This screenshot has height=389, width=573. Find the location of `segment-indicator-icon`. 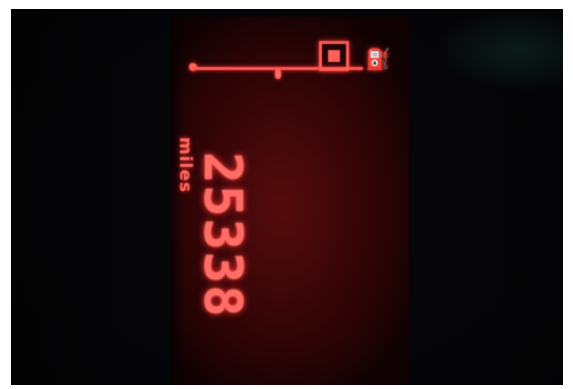

segment-indicator-icon is located at coordinates (334, 56).